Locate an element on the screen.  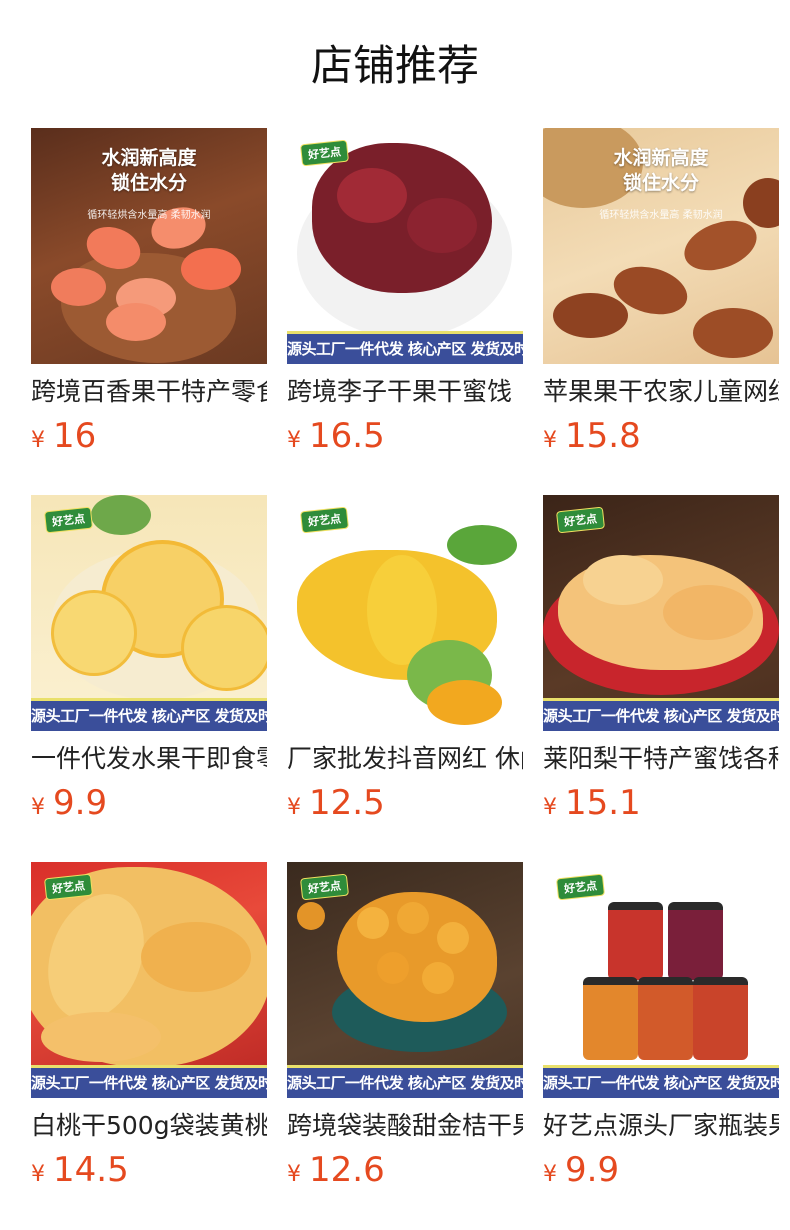
price-value: 16.5 is located at coordinates (347, 436).